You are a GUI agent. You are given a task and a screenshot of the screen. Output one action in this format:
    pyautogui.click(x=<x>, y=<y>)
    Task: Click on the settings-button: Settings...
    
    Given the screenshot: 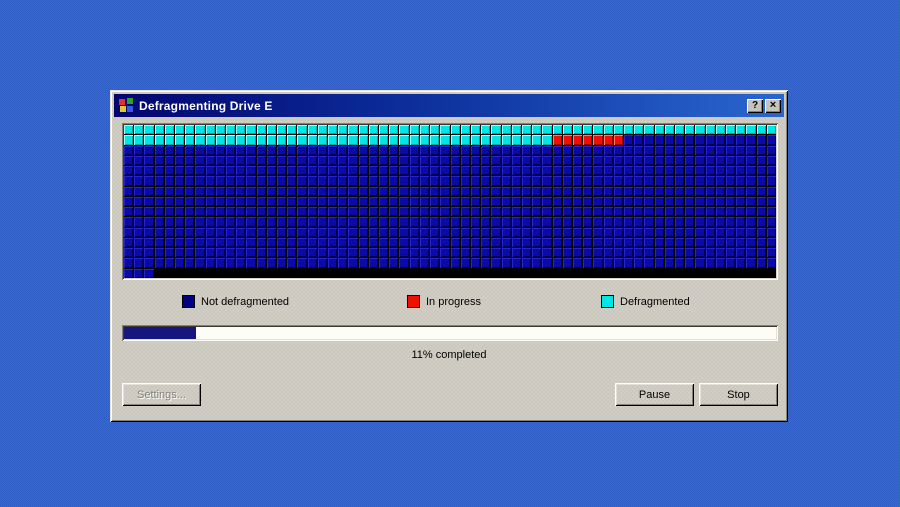 What is the action you would take?
    pyautogui.click(x=161, y=394)
    